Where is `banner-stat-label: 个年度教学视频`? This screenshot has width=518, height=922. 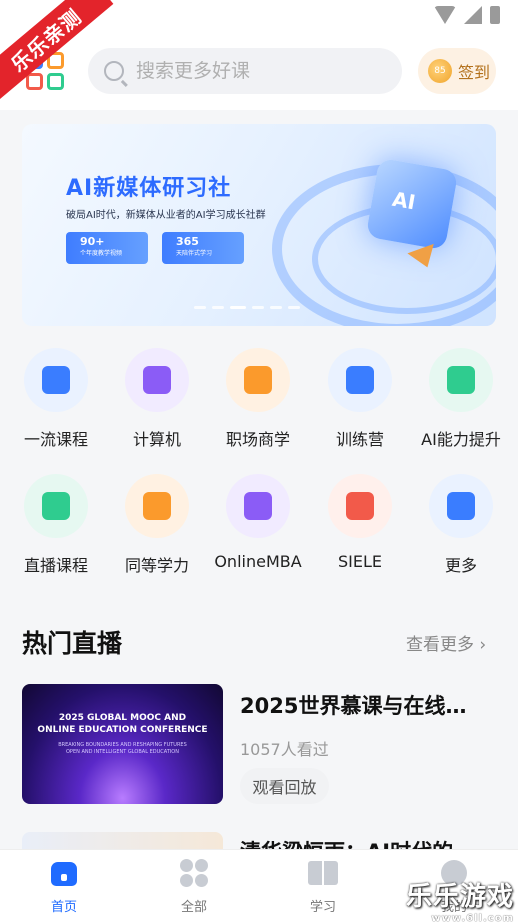 banner-stat-label: 个年度教学视频 is located at coordinates (101, 253).